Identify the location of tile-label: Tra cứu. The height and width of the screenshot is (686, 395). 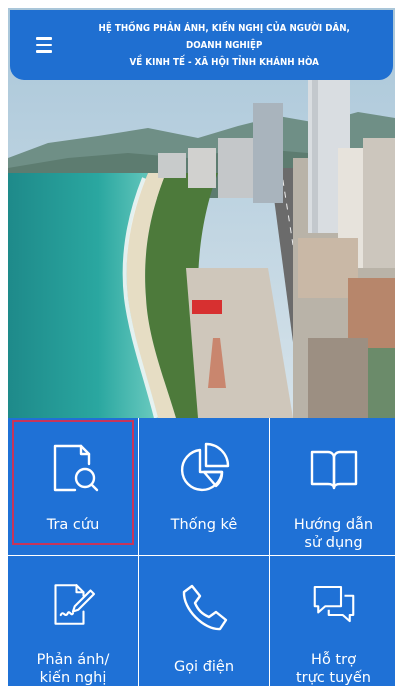
(73, 525).